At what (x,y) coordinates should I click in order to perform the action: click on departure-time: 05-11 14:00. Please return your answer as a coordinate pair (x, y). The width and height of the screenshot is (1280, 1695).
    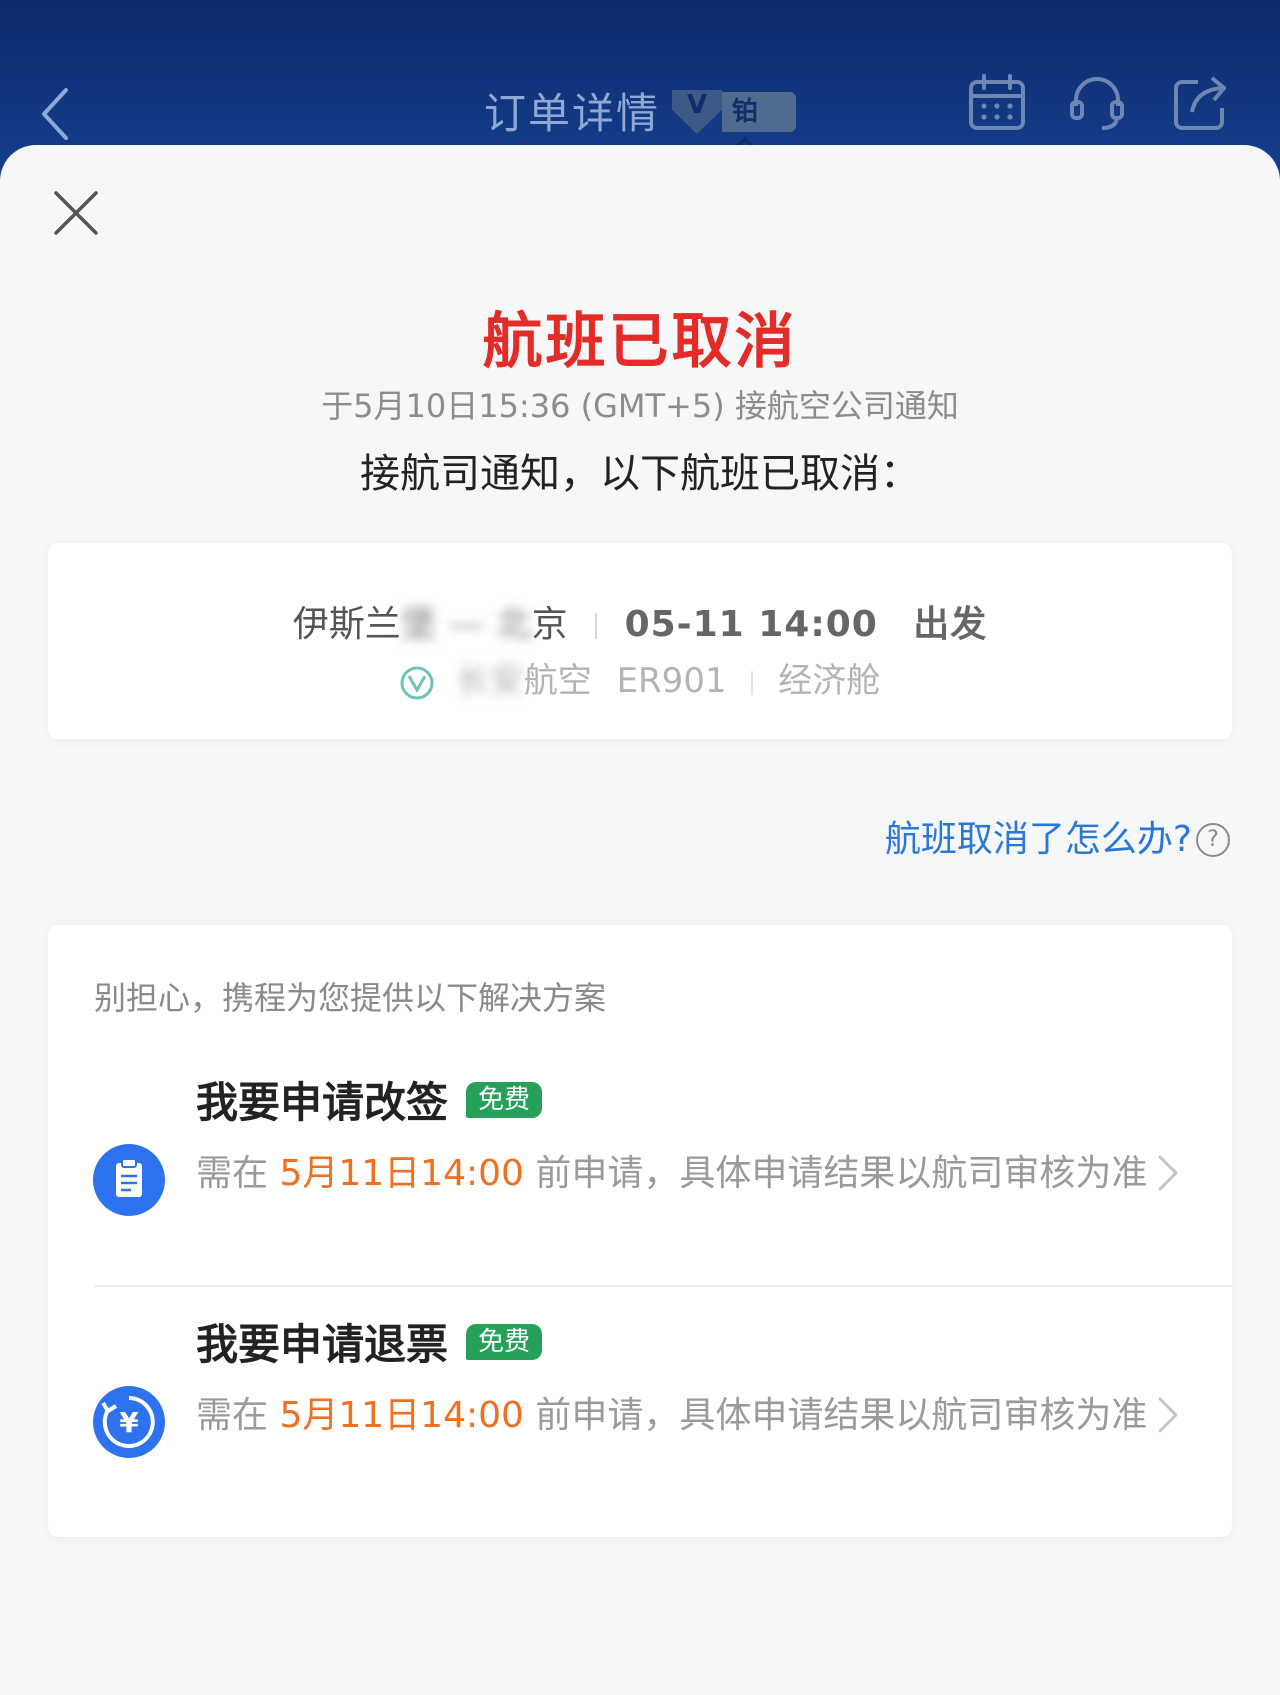
    Looking at the image, I should click on (751, 624).